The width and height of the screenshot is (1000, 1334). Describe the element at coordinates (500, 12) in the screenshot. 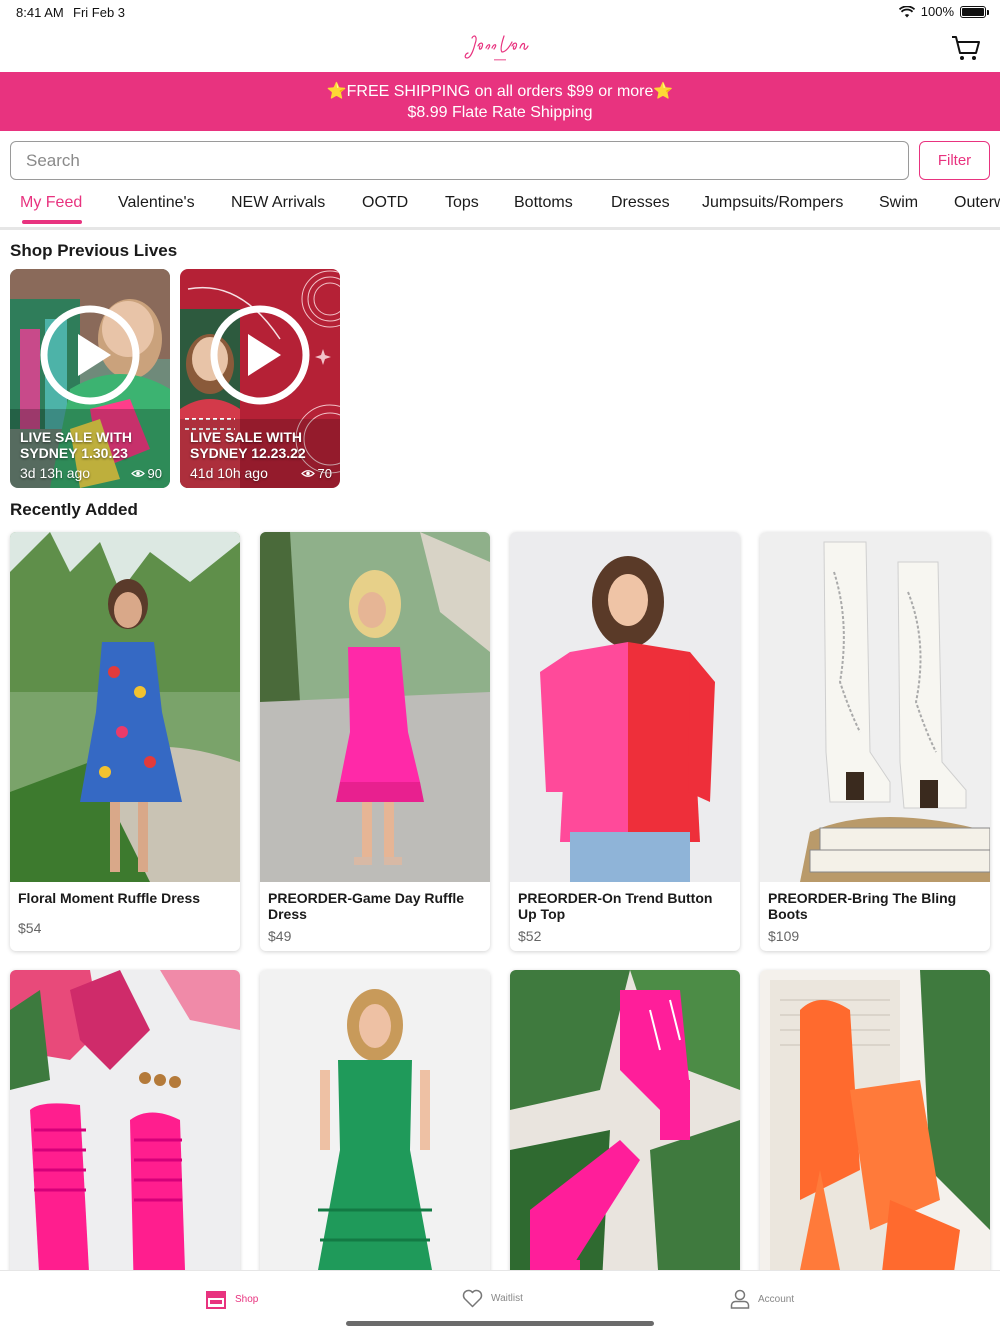

I see `status-bar: 8:41 AM Fri Feb 3 100%` at that location.